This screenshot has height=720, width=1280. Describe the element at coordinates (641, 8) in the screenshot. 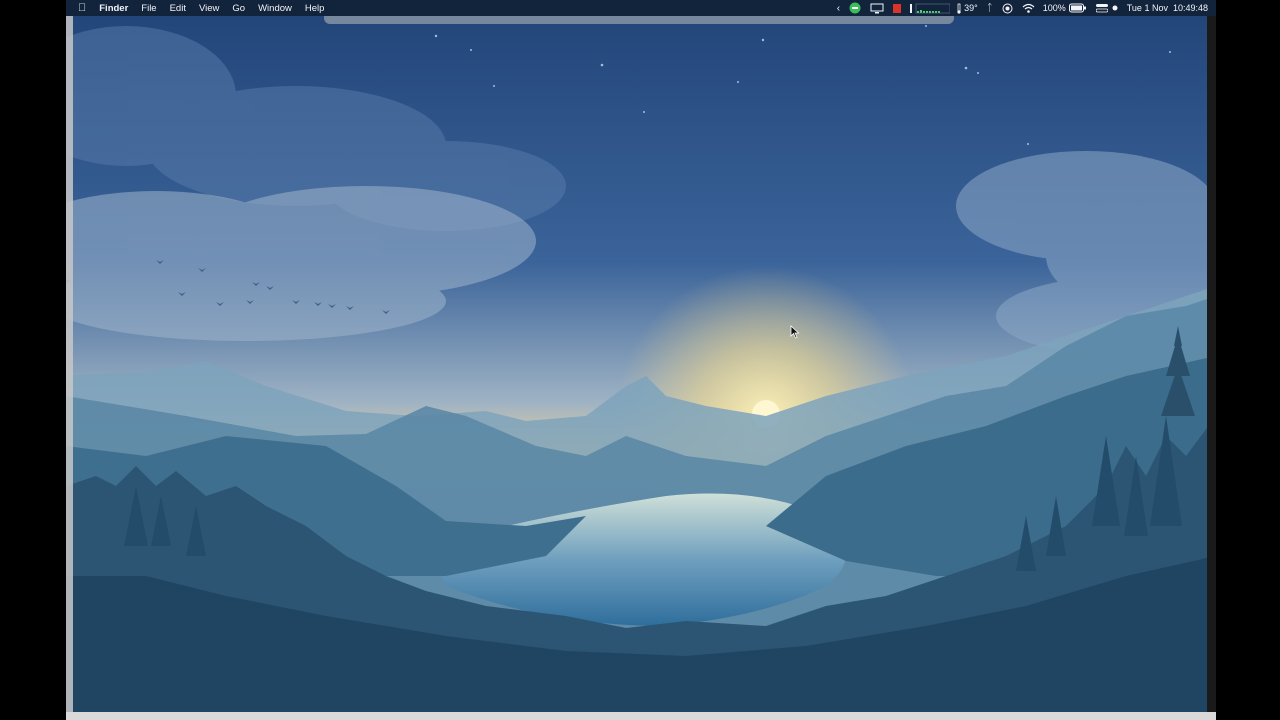

I see `menu-bar:  Finder File Edit View Go Window Help ‹` at that location.